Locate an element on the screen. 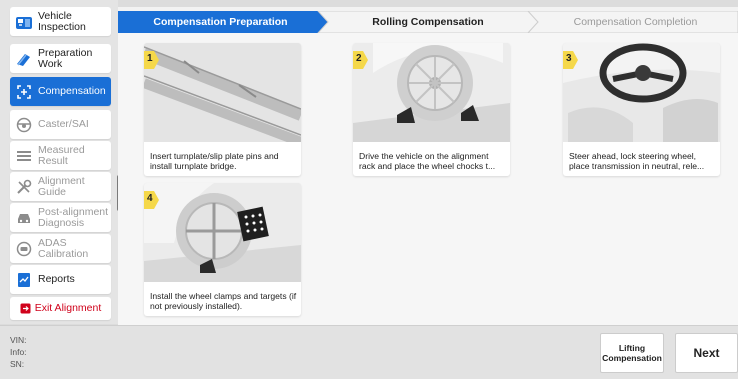 The image size is (738, 379). turnplate-illustration is located at coordinates (222, 92).